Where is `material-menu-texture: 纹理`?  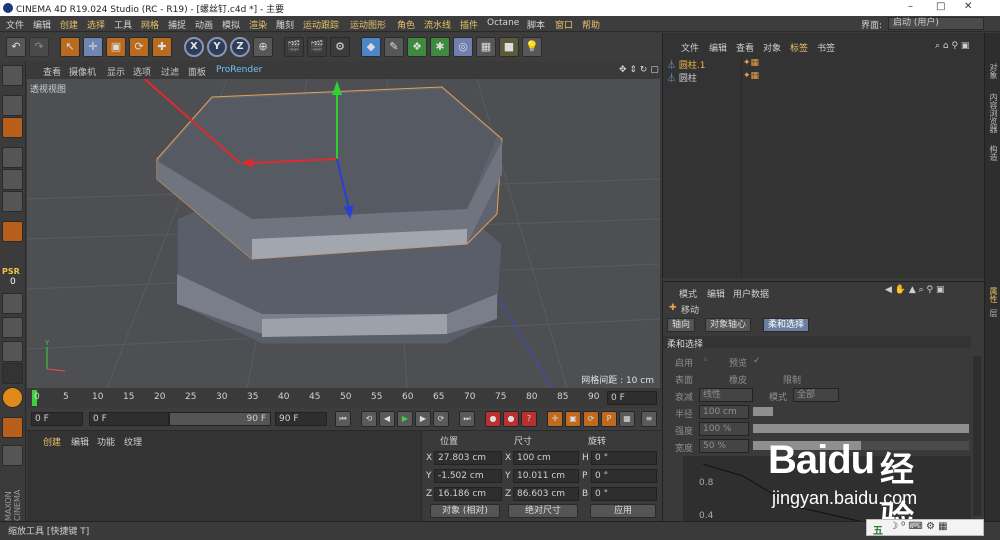 material-menu-texture: 纹理 is located at coordinates (133, 441).